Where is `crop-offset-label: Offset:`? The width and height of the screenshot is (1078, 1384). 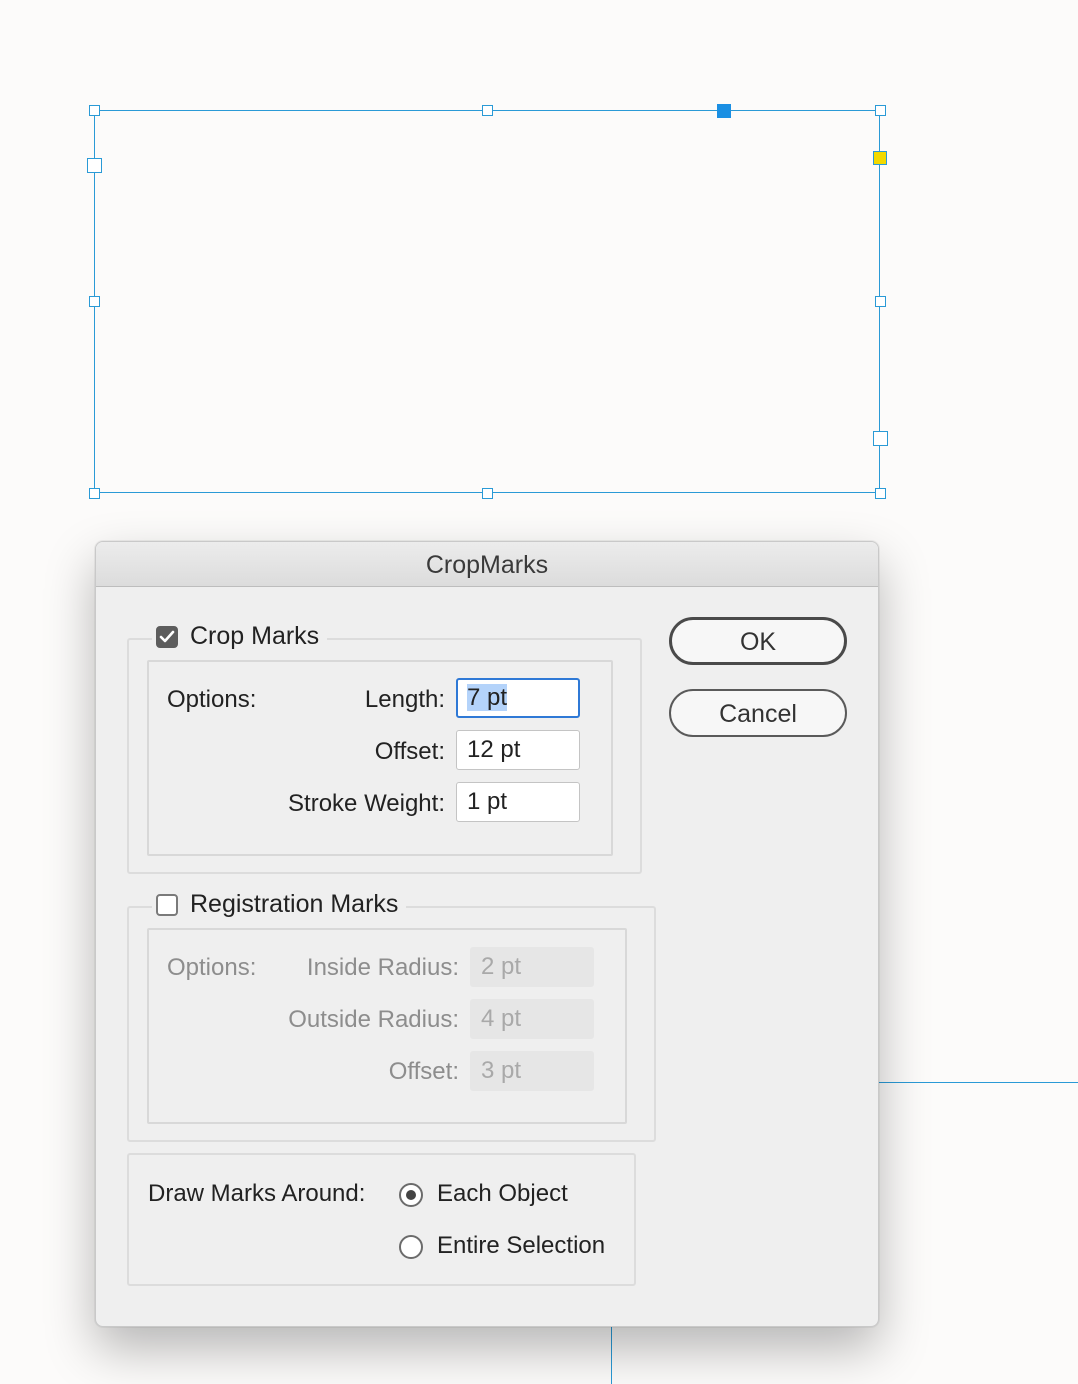
crop-offset-label: Offset: is located at coordinates (409, 751).